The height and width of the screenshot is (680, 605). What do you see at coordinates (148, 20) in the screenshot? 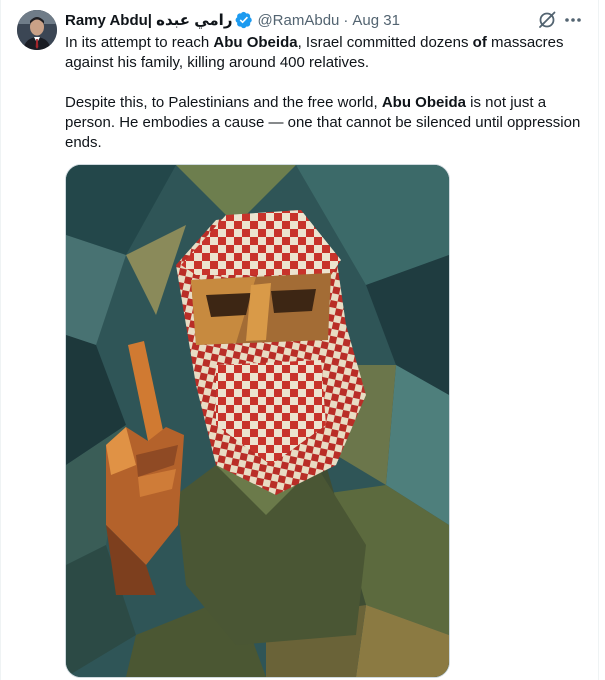
I see `author-display-name: Ramy Abdu| رامي عبده` at bounding box center [148, 20].